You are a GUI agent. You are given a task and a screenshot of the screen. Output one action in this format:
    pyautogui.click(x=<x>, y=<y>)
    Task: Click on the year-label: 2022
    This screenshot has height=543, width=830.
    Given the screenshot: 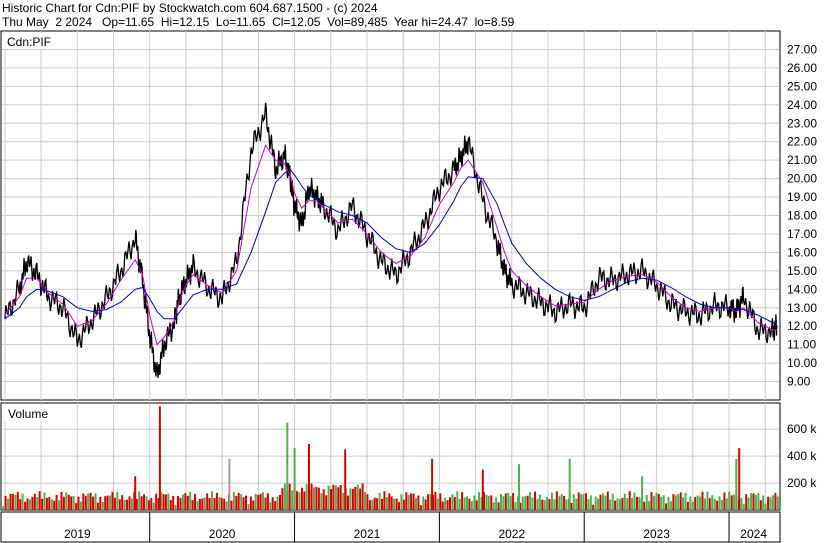 What is the action you would take?
    pyautogui.click(x=511, y=534)
    